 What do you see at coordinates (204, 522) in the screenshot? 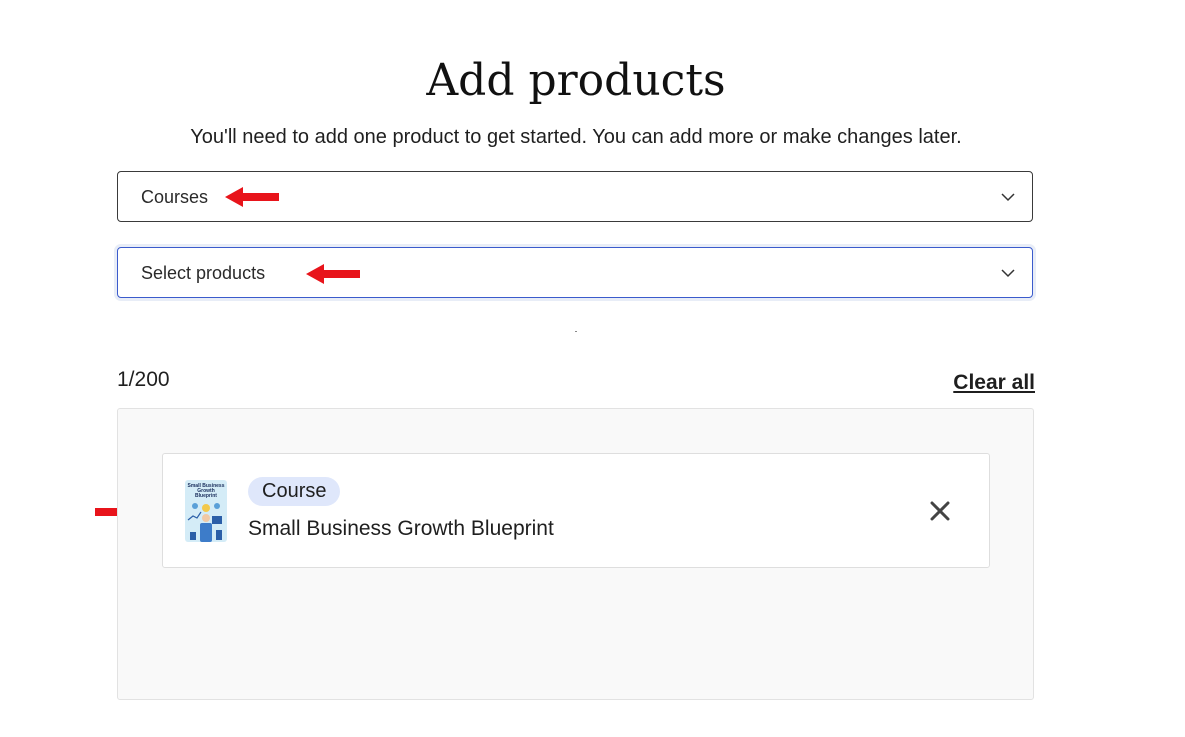
I see `thumbnail-illustration` at bounding box center [204, 522].